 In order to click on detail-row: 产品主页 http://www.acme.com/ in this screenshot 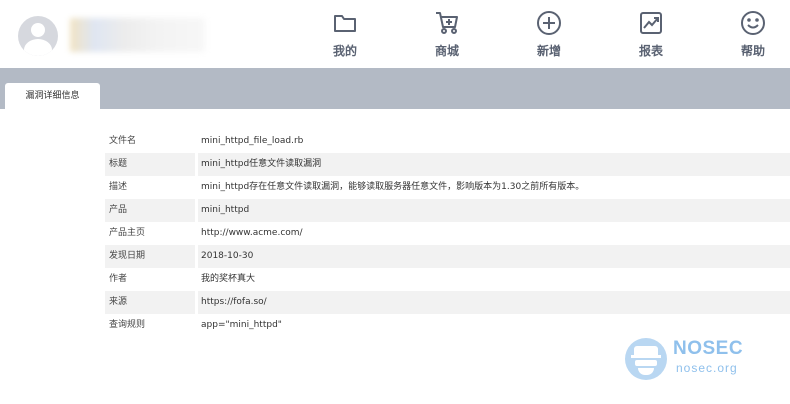, I will do `click(447, 233)`.